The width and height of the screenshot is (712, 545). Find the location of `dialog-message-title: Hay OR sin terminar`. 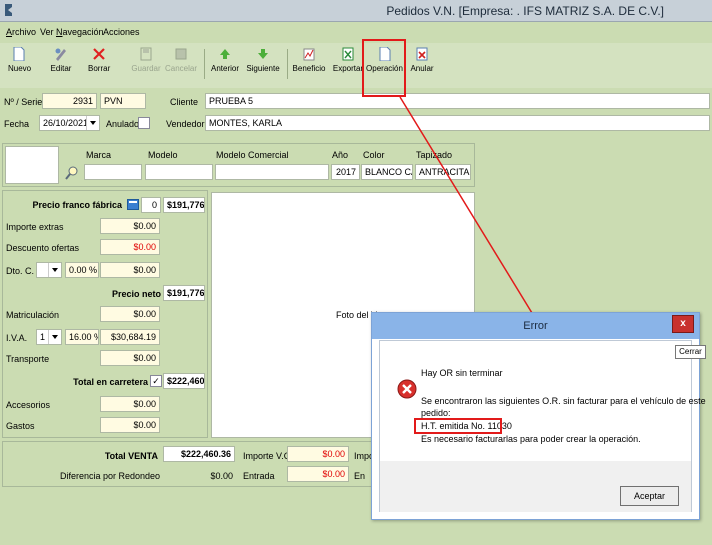

dialog-message-title: Hay OR sin terminar is located at coordinates (462, 373).